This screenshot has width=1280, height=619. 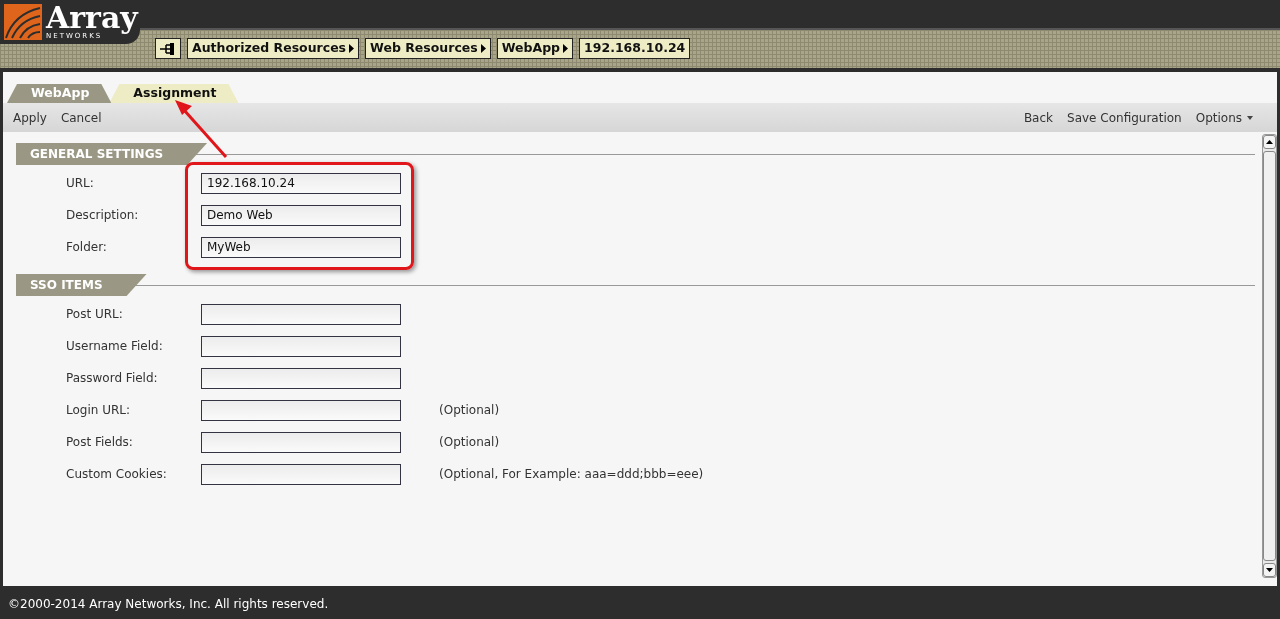 What do you see at coordinates (92, 18) in the screenshot?
I see `logo-text: Array` at bounding box center [92, 18].